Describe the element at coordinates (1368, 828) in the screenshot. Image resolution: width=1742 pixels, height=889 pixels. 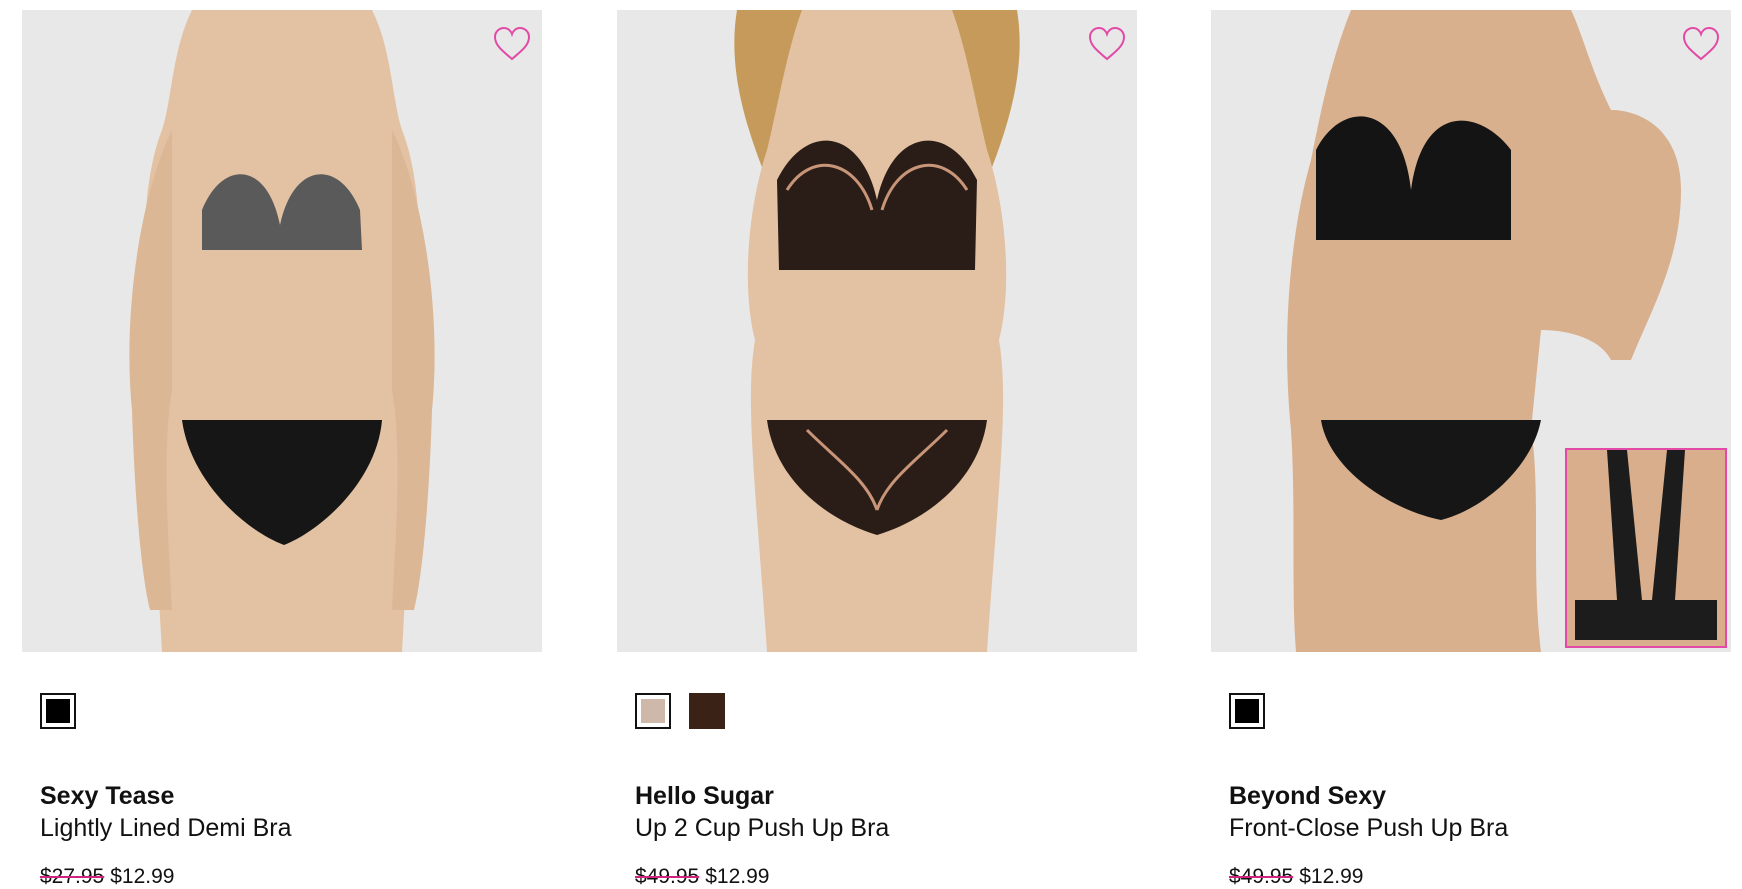
I see `product-name: Front-Close Push Up Bra` at that location.